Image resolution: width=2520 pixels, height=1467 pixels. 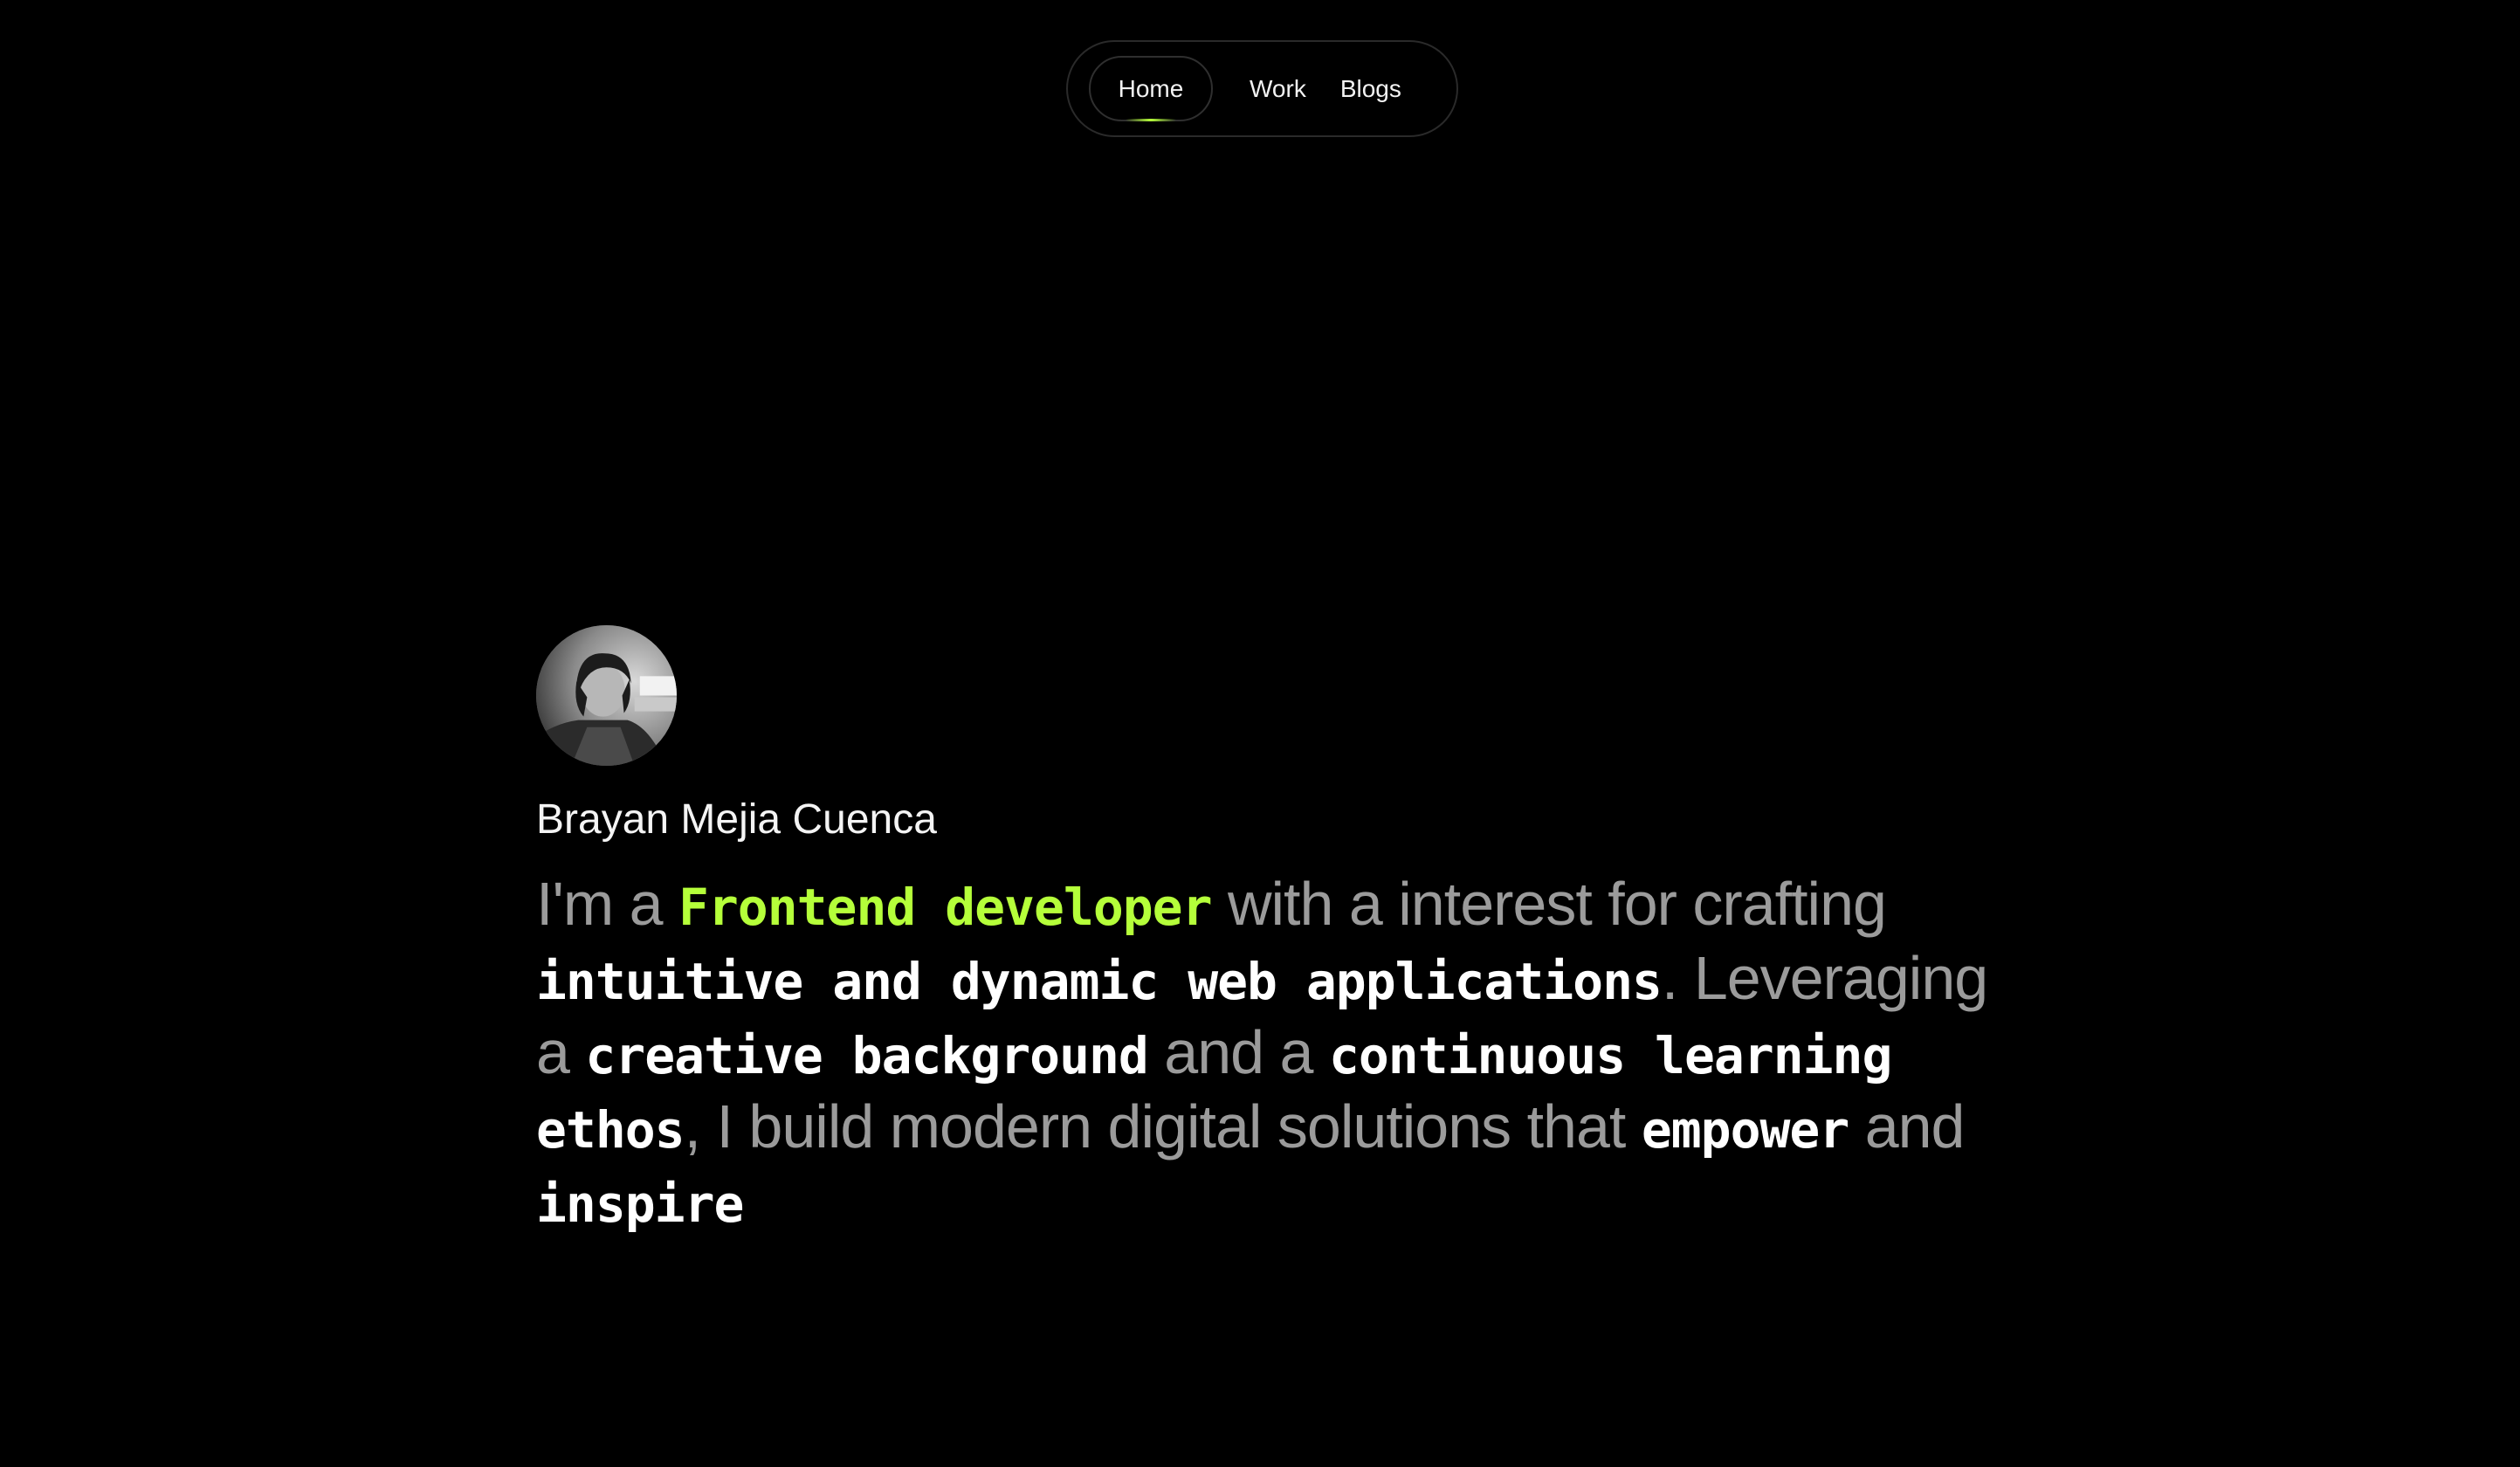 What do you see at coordinates (1151, 120) in the screenshot?
I see `active-indicator` at bounding box center [1151, 120].